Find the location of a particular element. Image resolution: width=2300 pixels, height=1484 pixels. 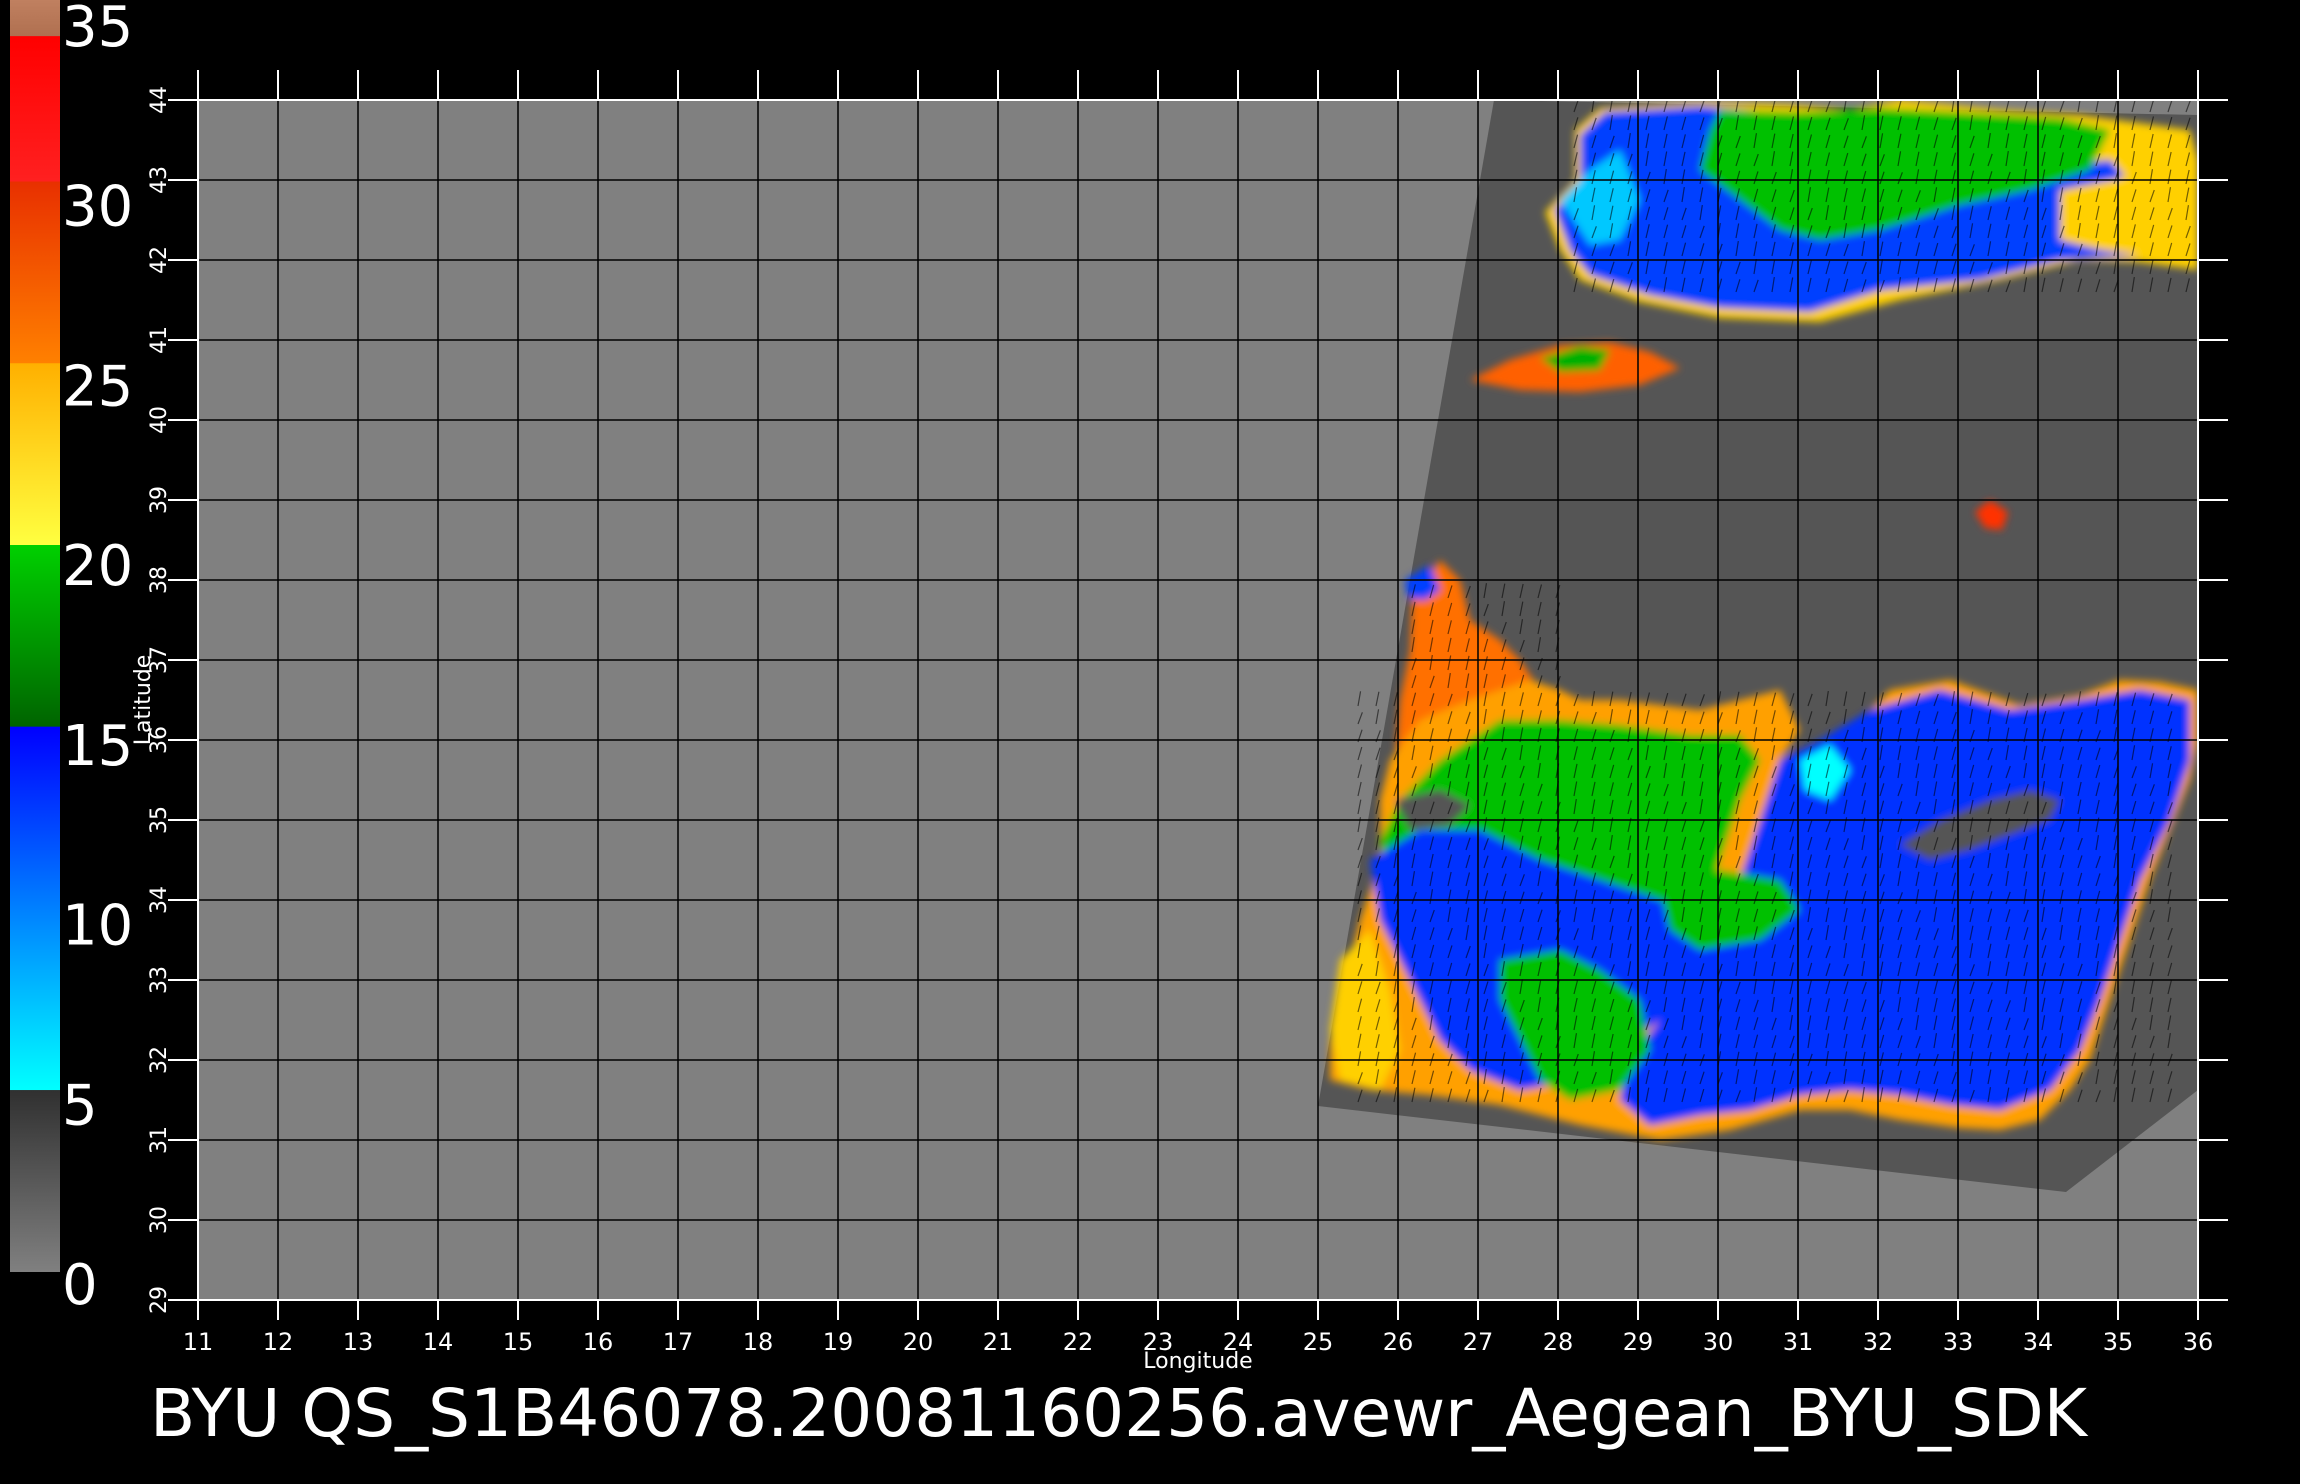

latitude-tick-label: 34 is located at coordinates (159, 900).